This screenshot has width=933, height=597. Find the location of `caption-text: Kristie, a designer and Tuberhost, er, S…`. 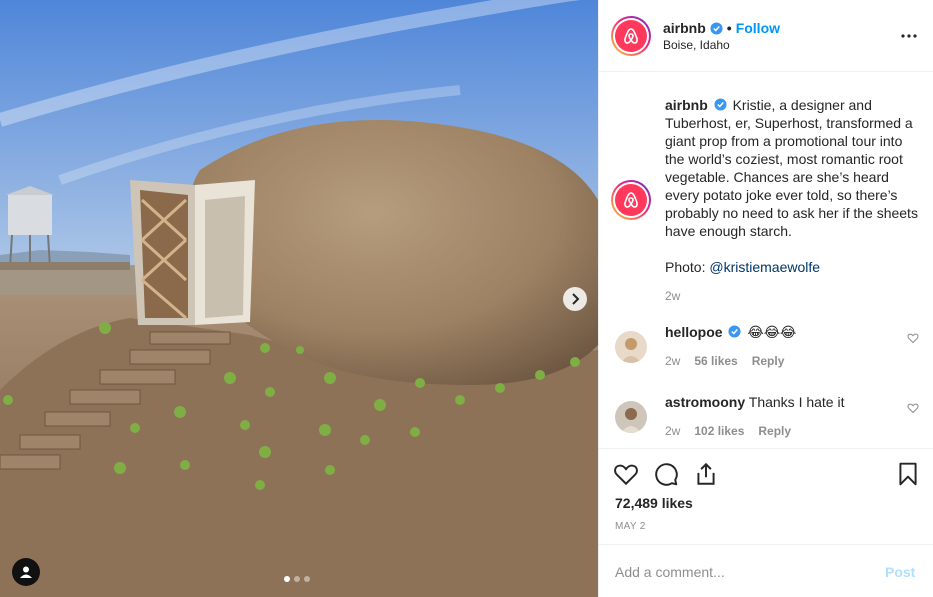

caption-text: Kristie, a designer and Tuberhost, er, S… is located at coordinates (791, 168).